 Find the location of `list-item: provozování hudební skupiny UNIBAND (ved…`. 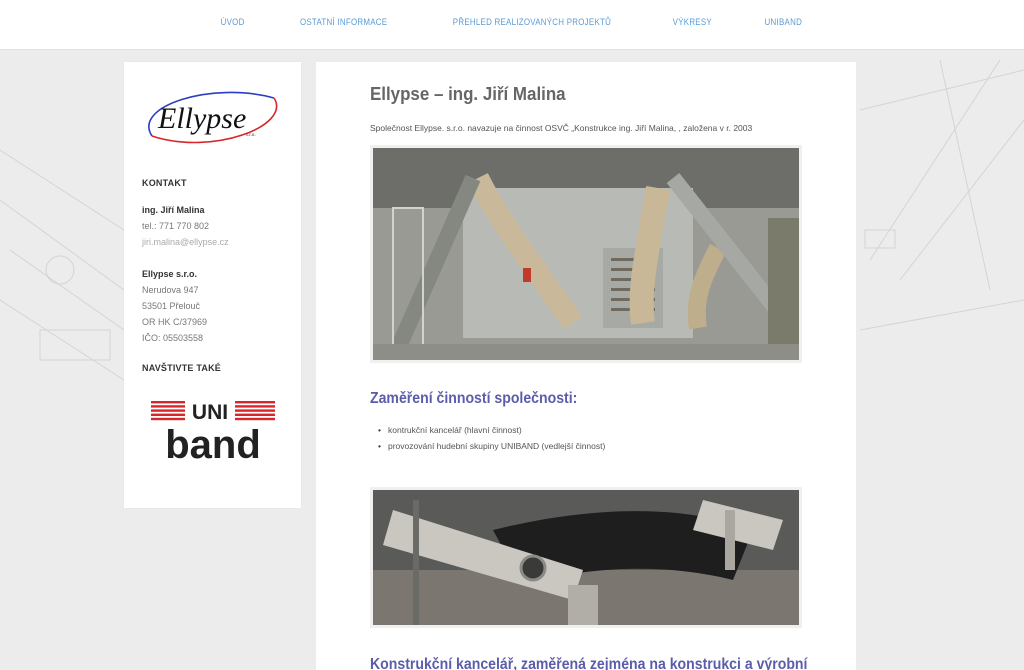

list-item: provozování hudební skupiny UNIBAND (ved… is located at coordinates (491, 446).